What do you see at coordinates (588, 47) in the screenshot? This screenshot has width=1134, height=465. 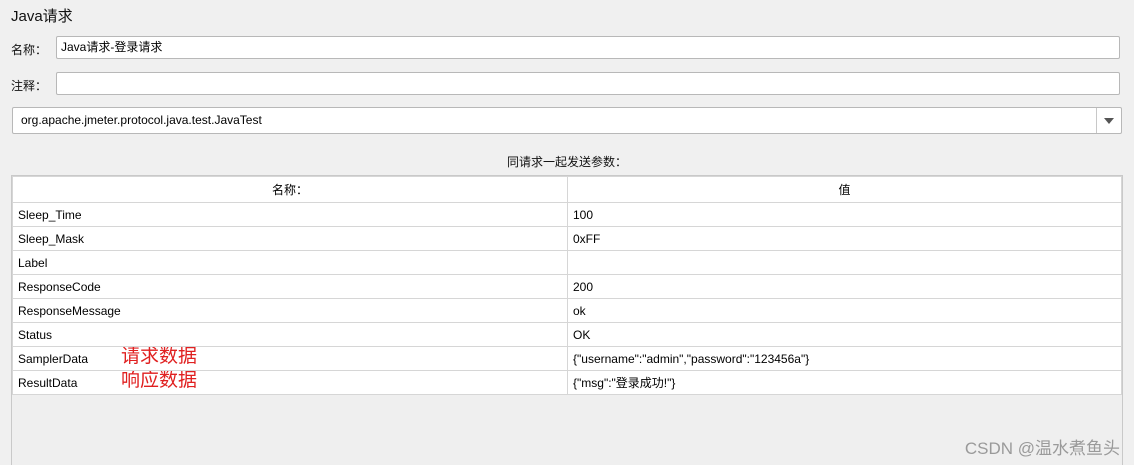 I see `name-input: Java请求-登录请求` at bounding box center [588, 47].